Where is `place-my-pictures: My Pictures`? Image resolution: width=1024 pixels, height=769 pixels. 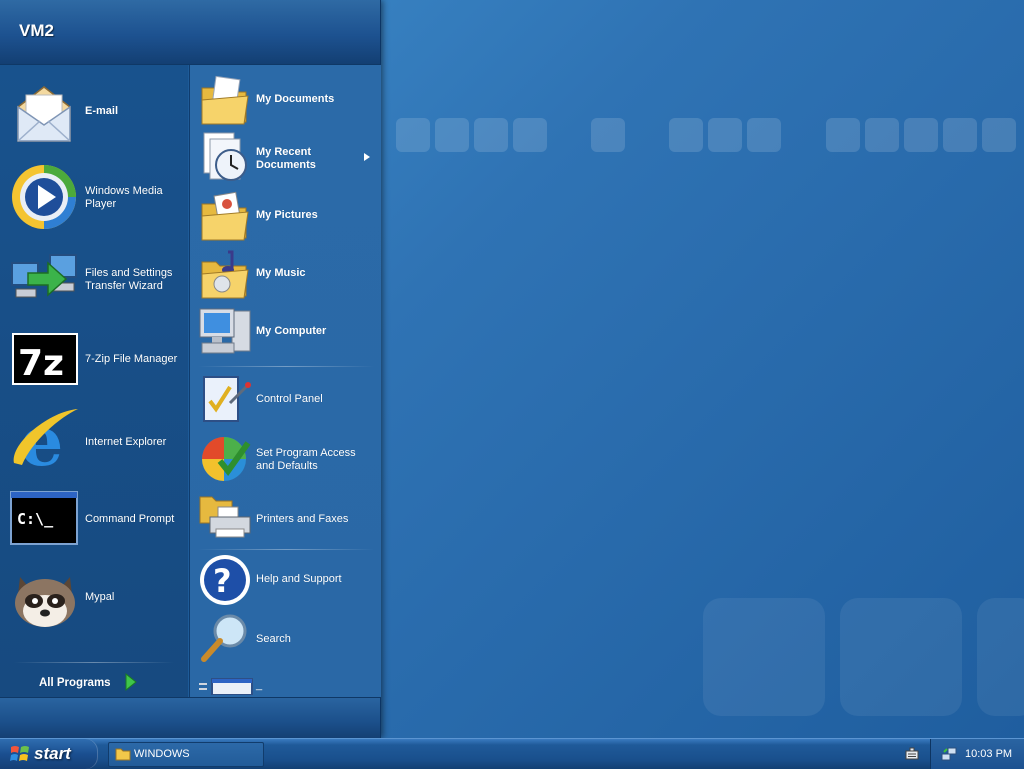 place-my-pictures: My Pictures is located at coordinates (285, 215).